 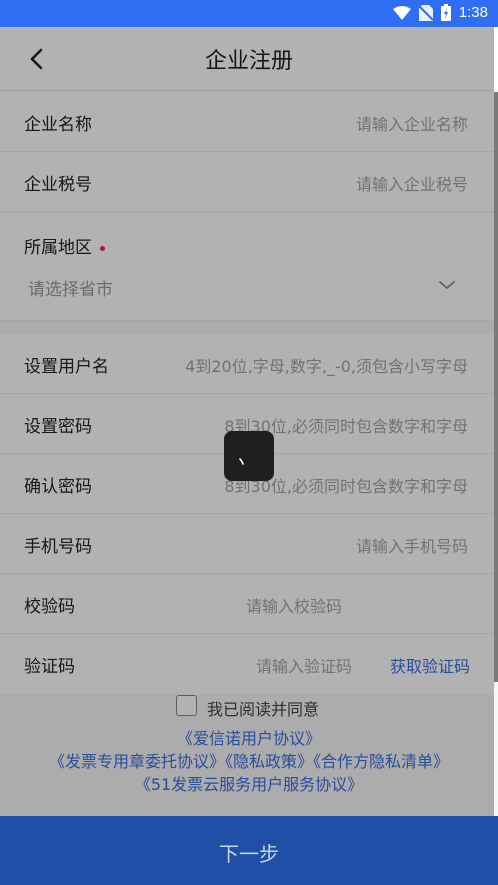 I want to click on status-time: 1:38, so click(x=473, y=12).